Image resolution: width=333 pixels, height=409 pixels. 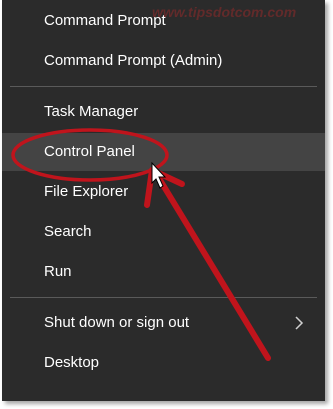 What do you see at coordinates (163, 152) in the screenshot?
I see `menu-item-control-panel: Control Panel` at bounding box center [163, 152].